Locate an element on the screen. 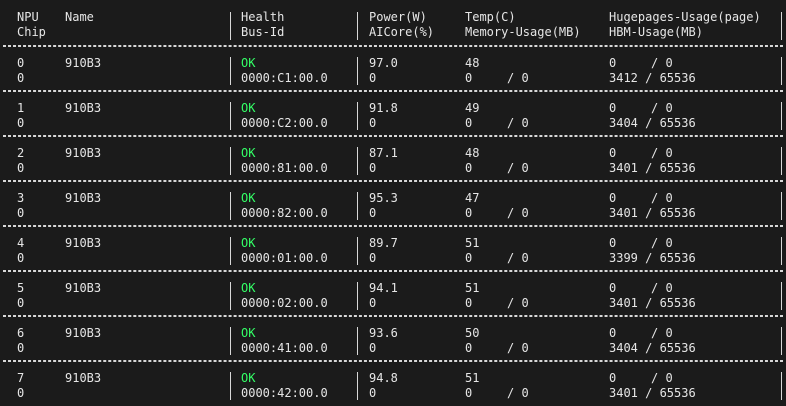 The height and width of the screenshot is (406, 786). header-bus-id: Bus-Id is located at coordinates (263, 32).